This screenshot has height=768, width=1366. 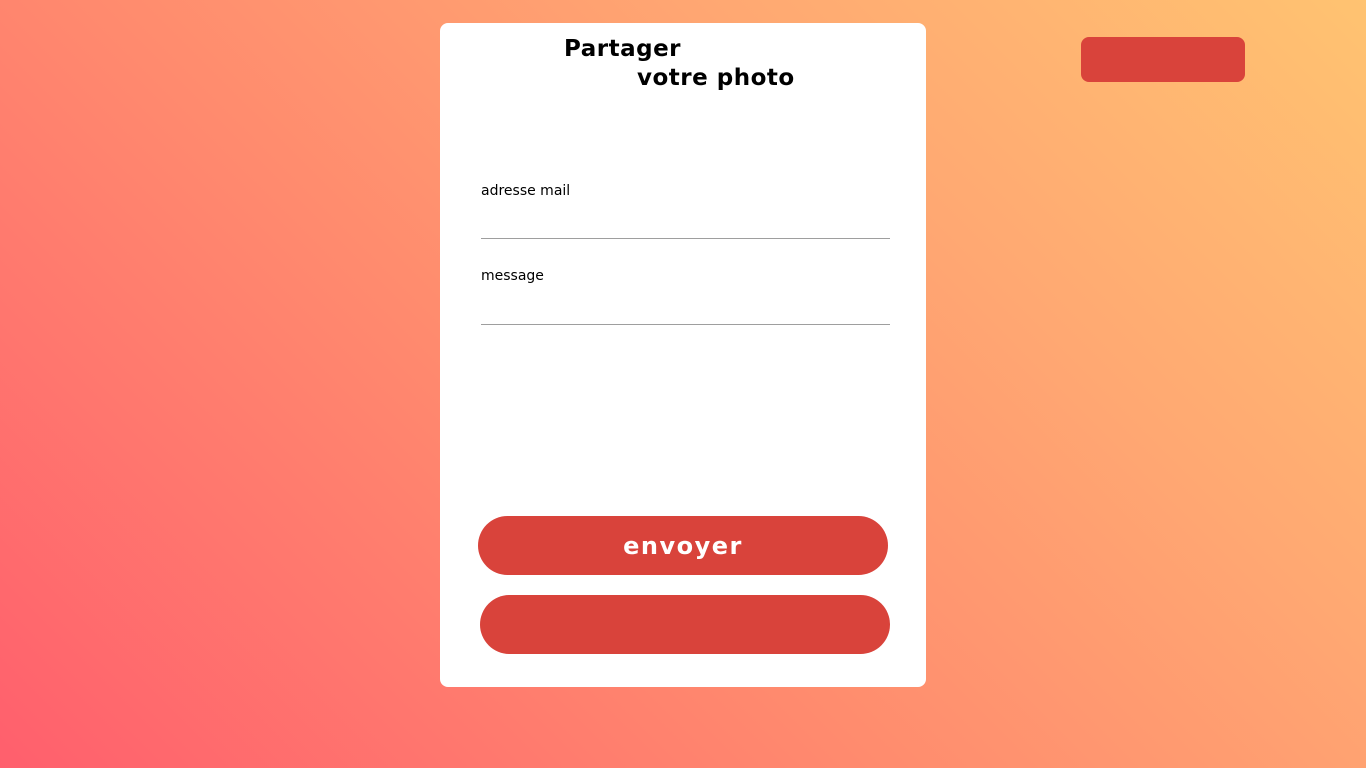 What do you see at coordinates (623, 49) in the screenshot?
I see `page-title-line-1: Partager` at bounding box center [623, 49].